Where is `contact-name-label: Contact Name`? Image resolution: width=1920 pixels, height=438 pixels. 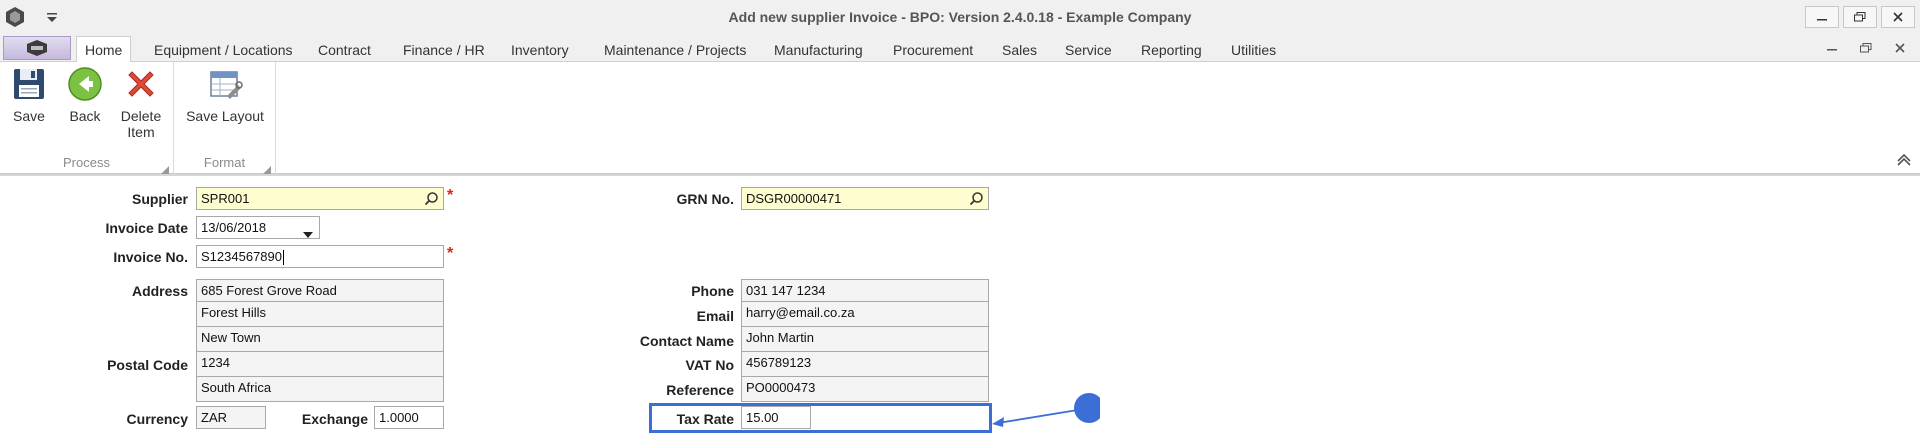 contact-name-label: Contact Name is located at coordinates (686, 341).